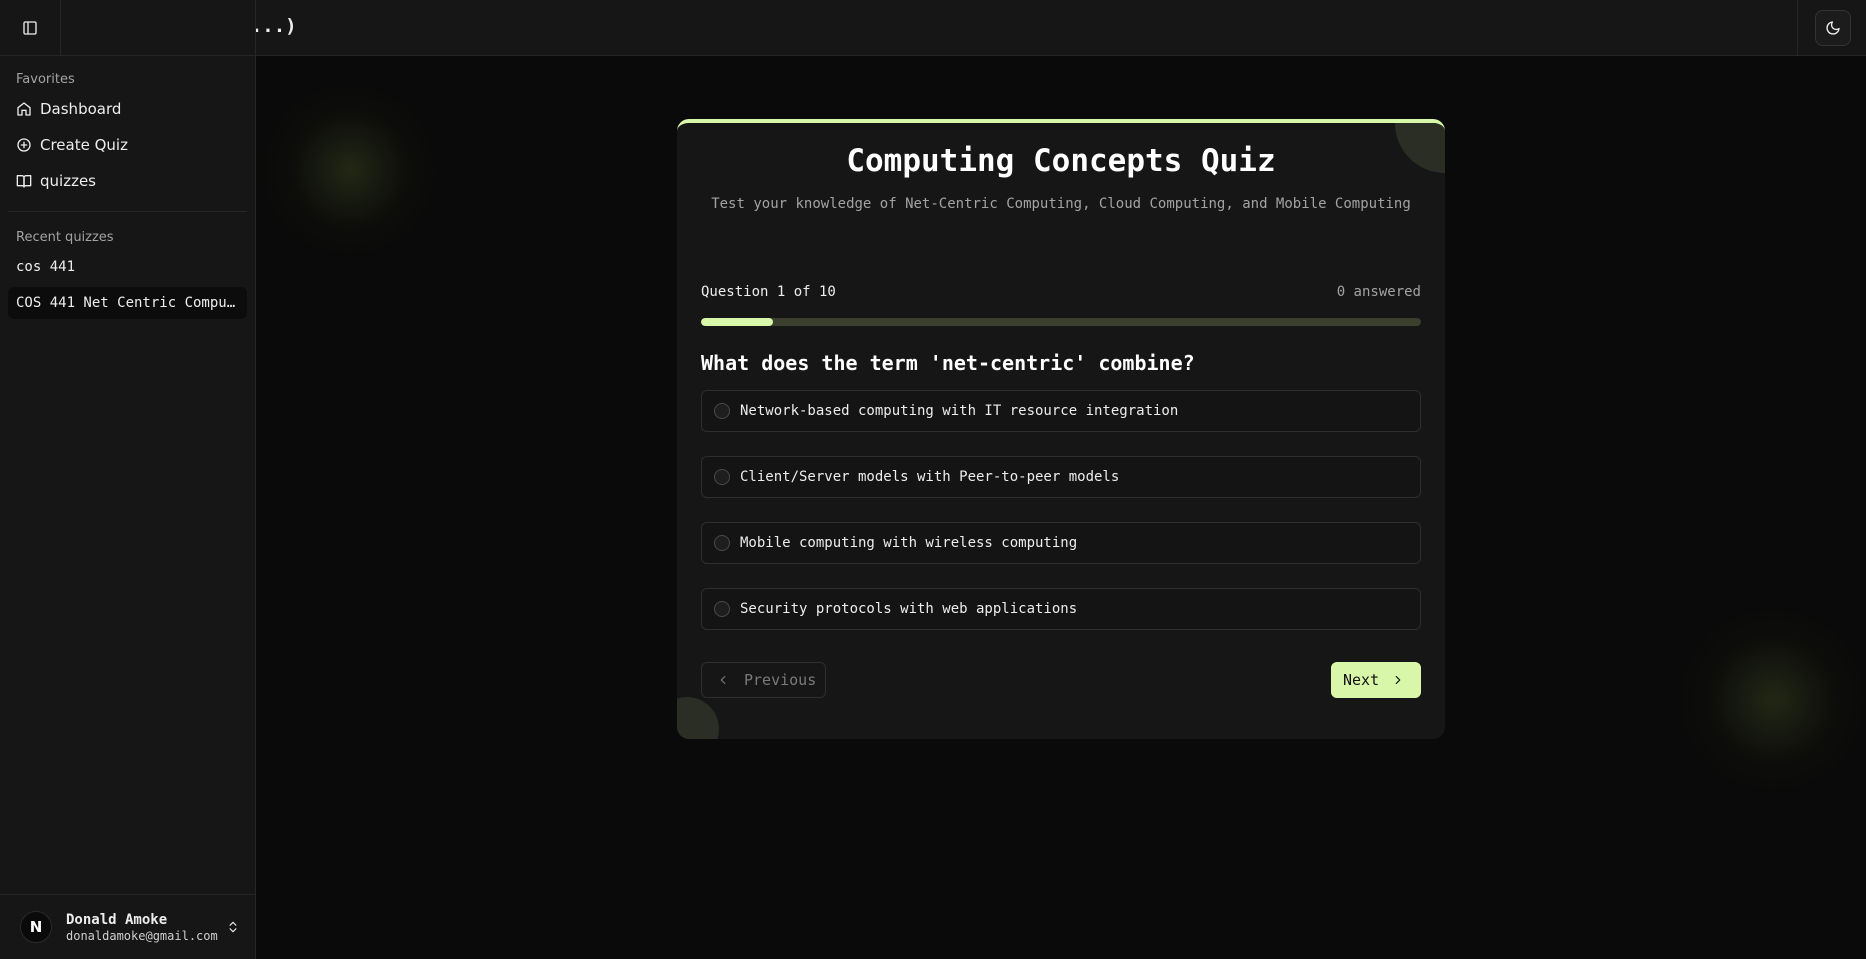  Describe the element at coordinates (117, 919) in the screenshot. I see `user-name: Donald Amoke` at that location.